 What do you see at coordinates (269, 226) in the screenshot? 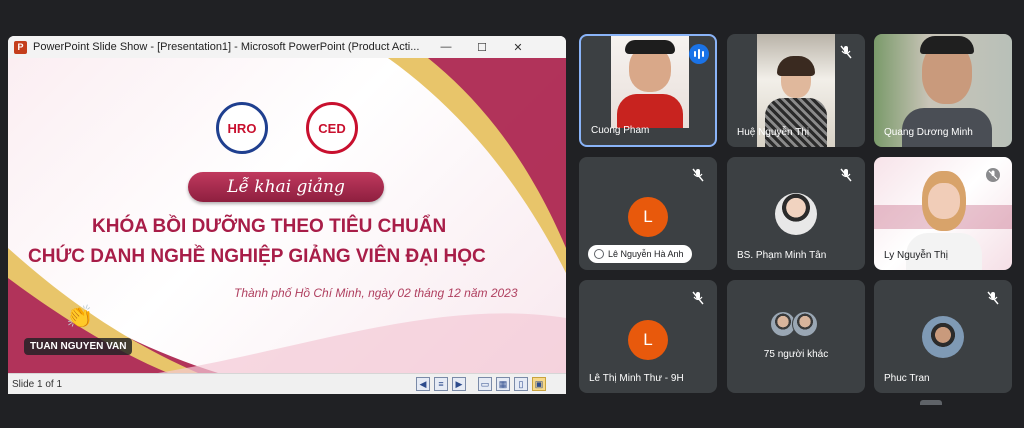
I see `heading-line-1: KHÓA BỒI DƯỠNG THEO TIÊU CHUẨN` at bounding box center [269, 226].